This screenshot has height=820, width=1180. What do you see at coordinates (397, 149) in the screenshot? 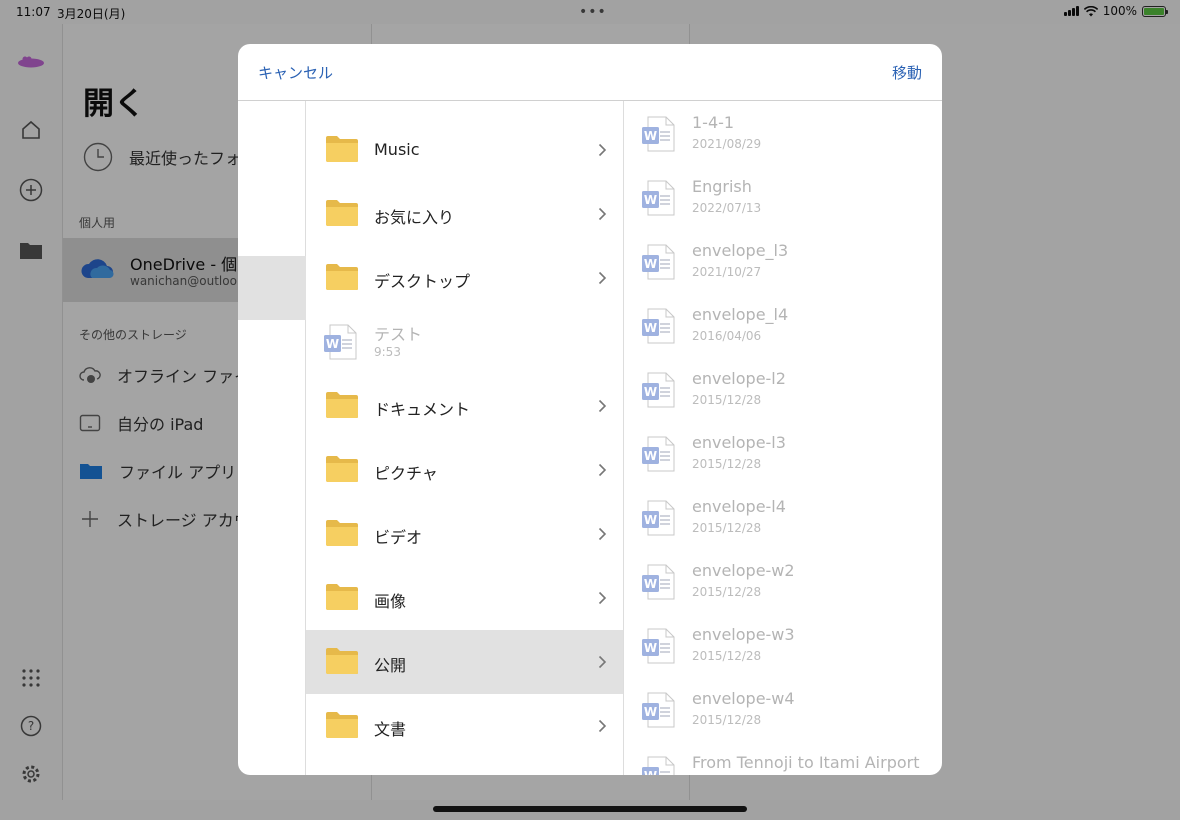
I see `folder-label: Music` at bounding box center [397, 149].